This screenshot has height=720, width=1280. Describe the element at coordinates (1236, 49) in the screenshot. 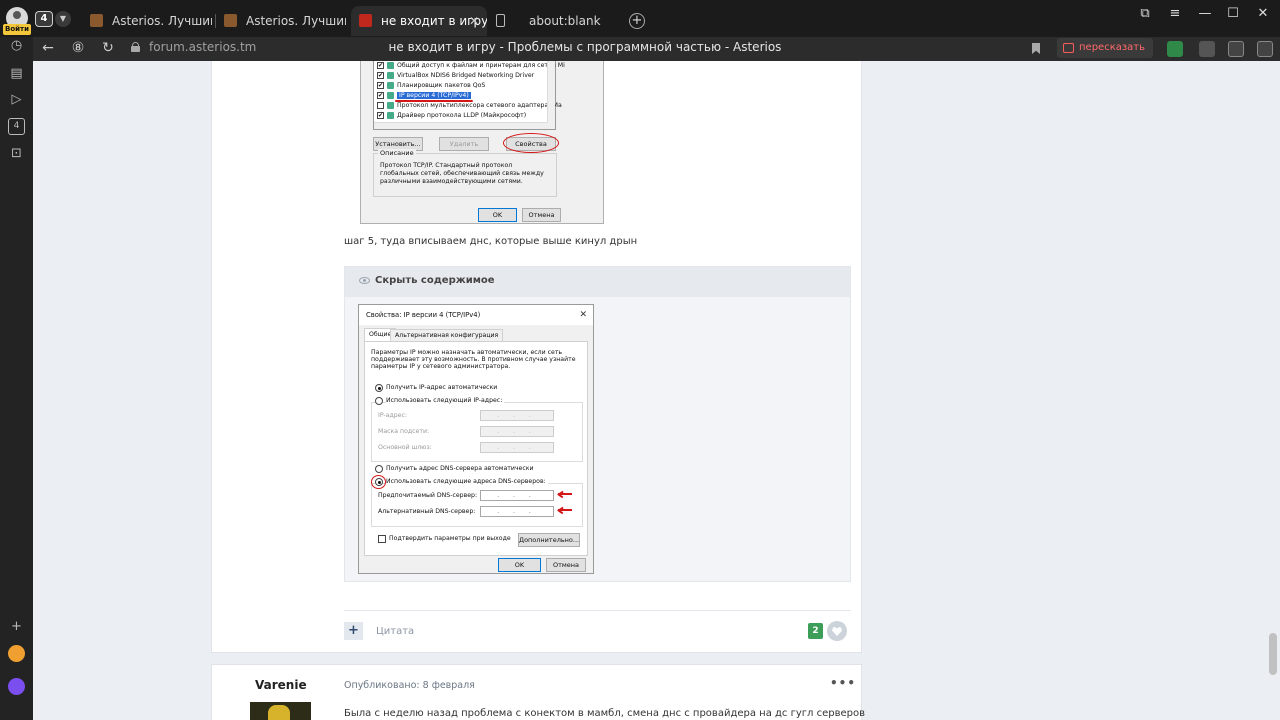

I see `reader-icon` at that location.